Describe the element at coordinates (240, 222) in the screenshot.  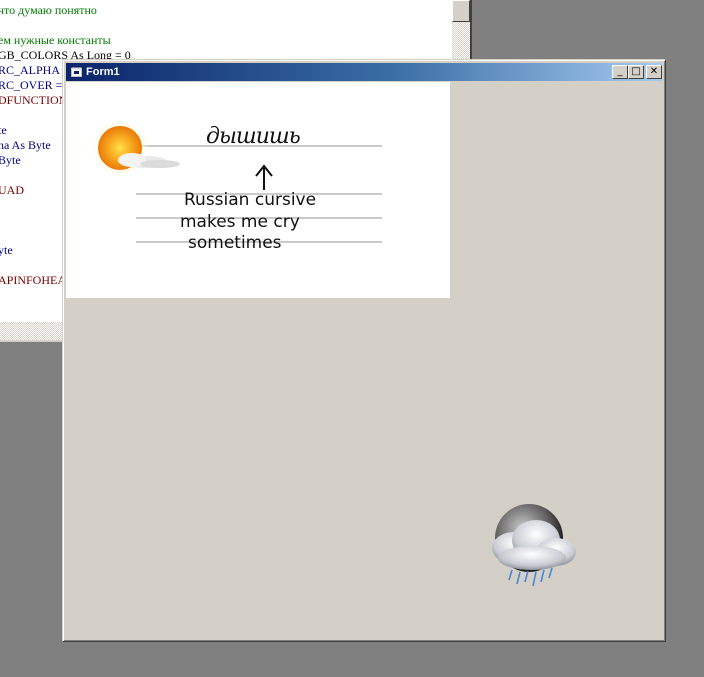
I see `caption-line-2: makes me cry` at that location.